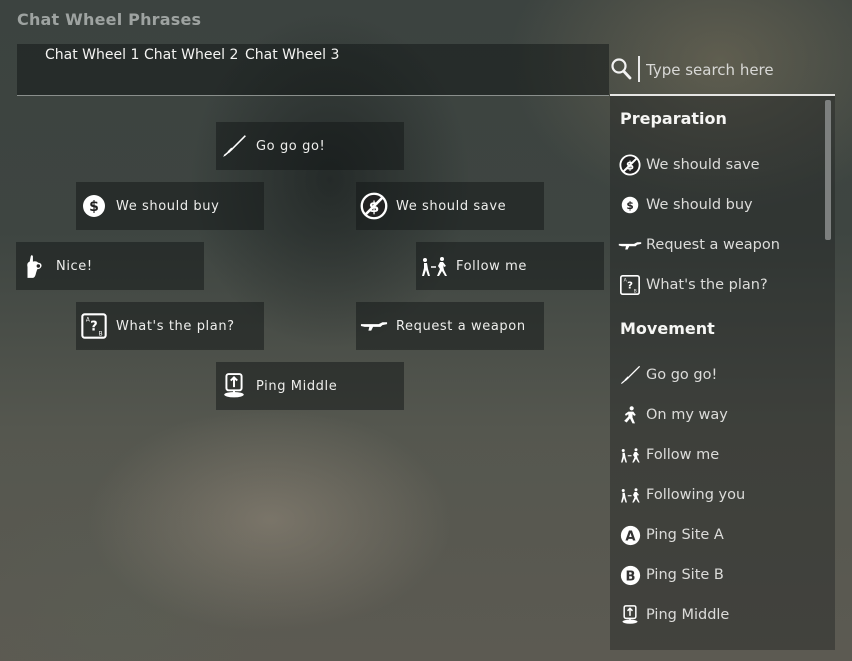 This screenshot has height=661, width=852. I want to click on list-item-whats-the-plan: What's the plan?, so click(718, 285).